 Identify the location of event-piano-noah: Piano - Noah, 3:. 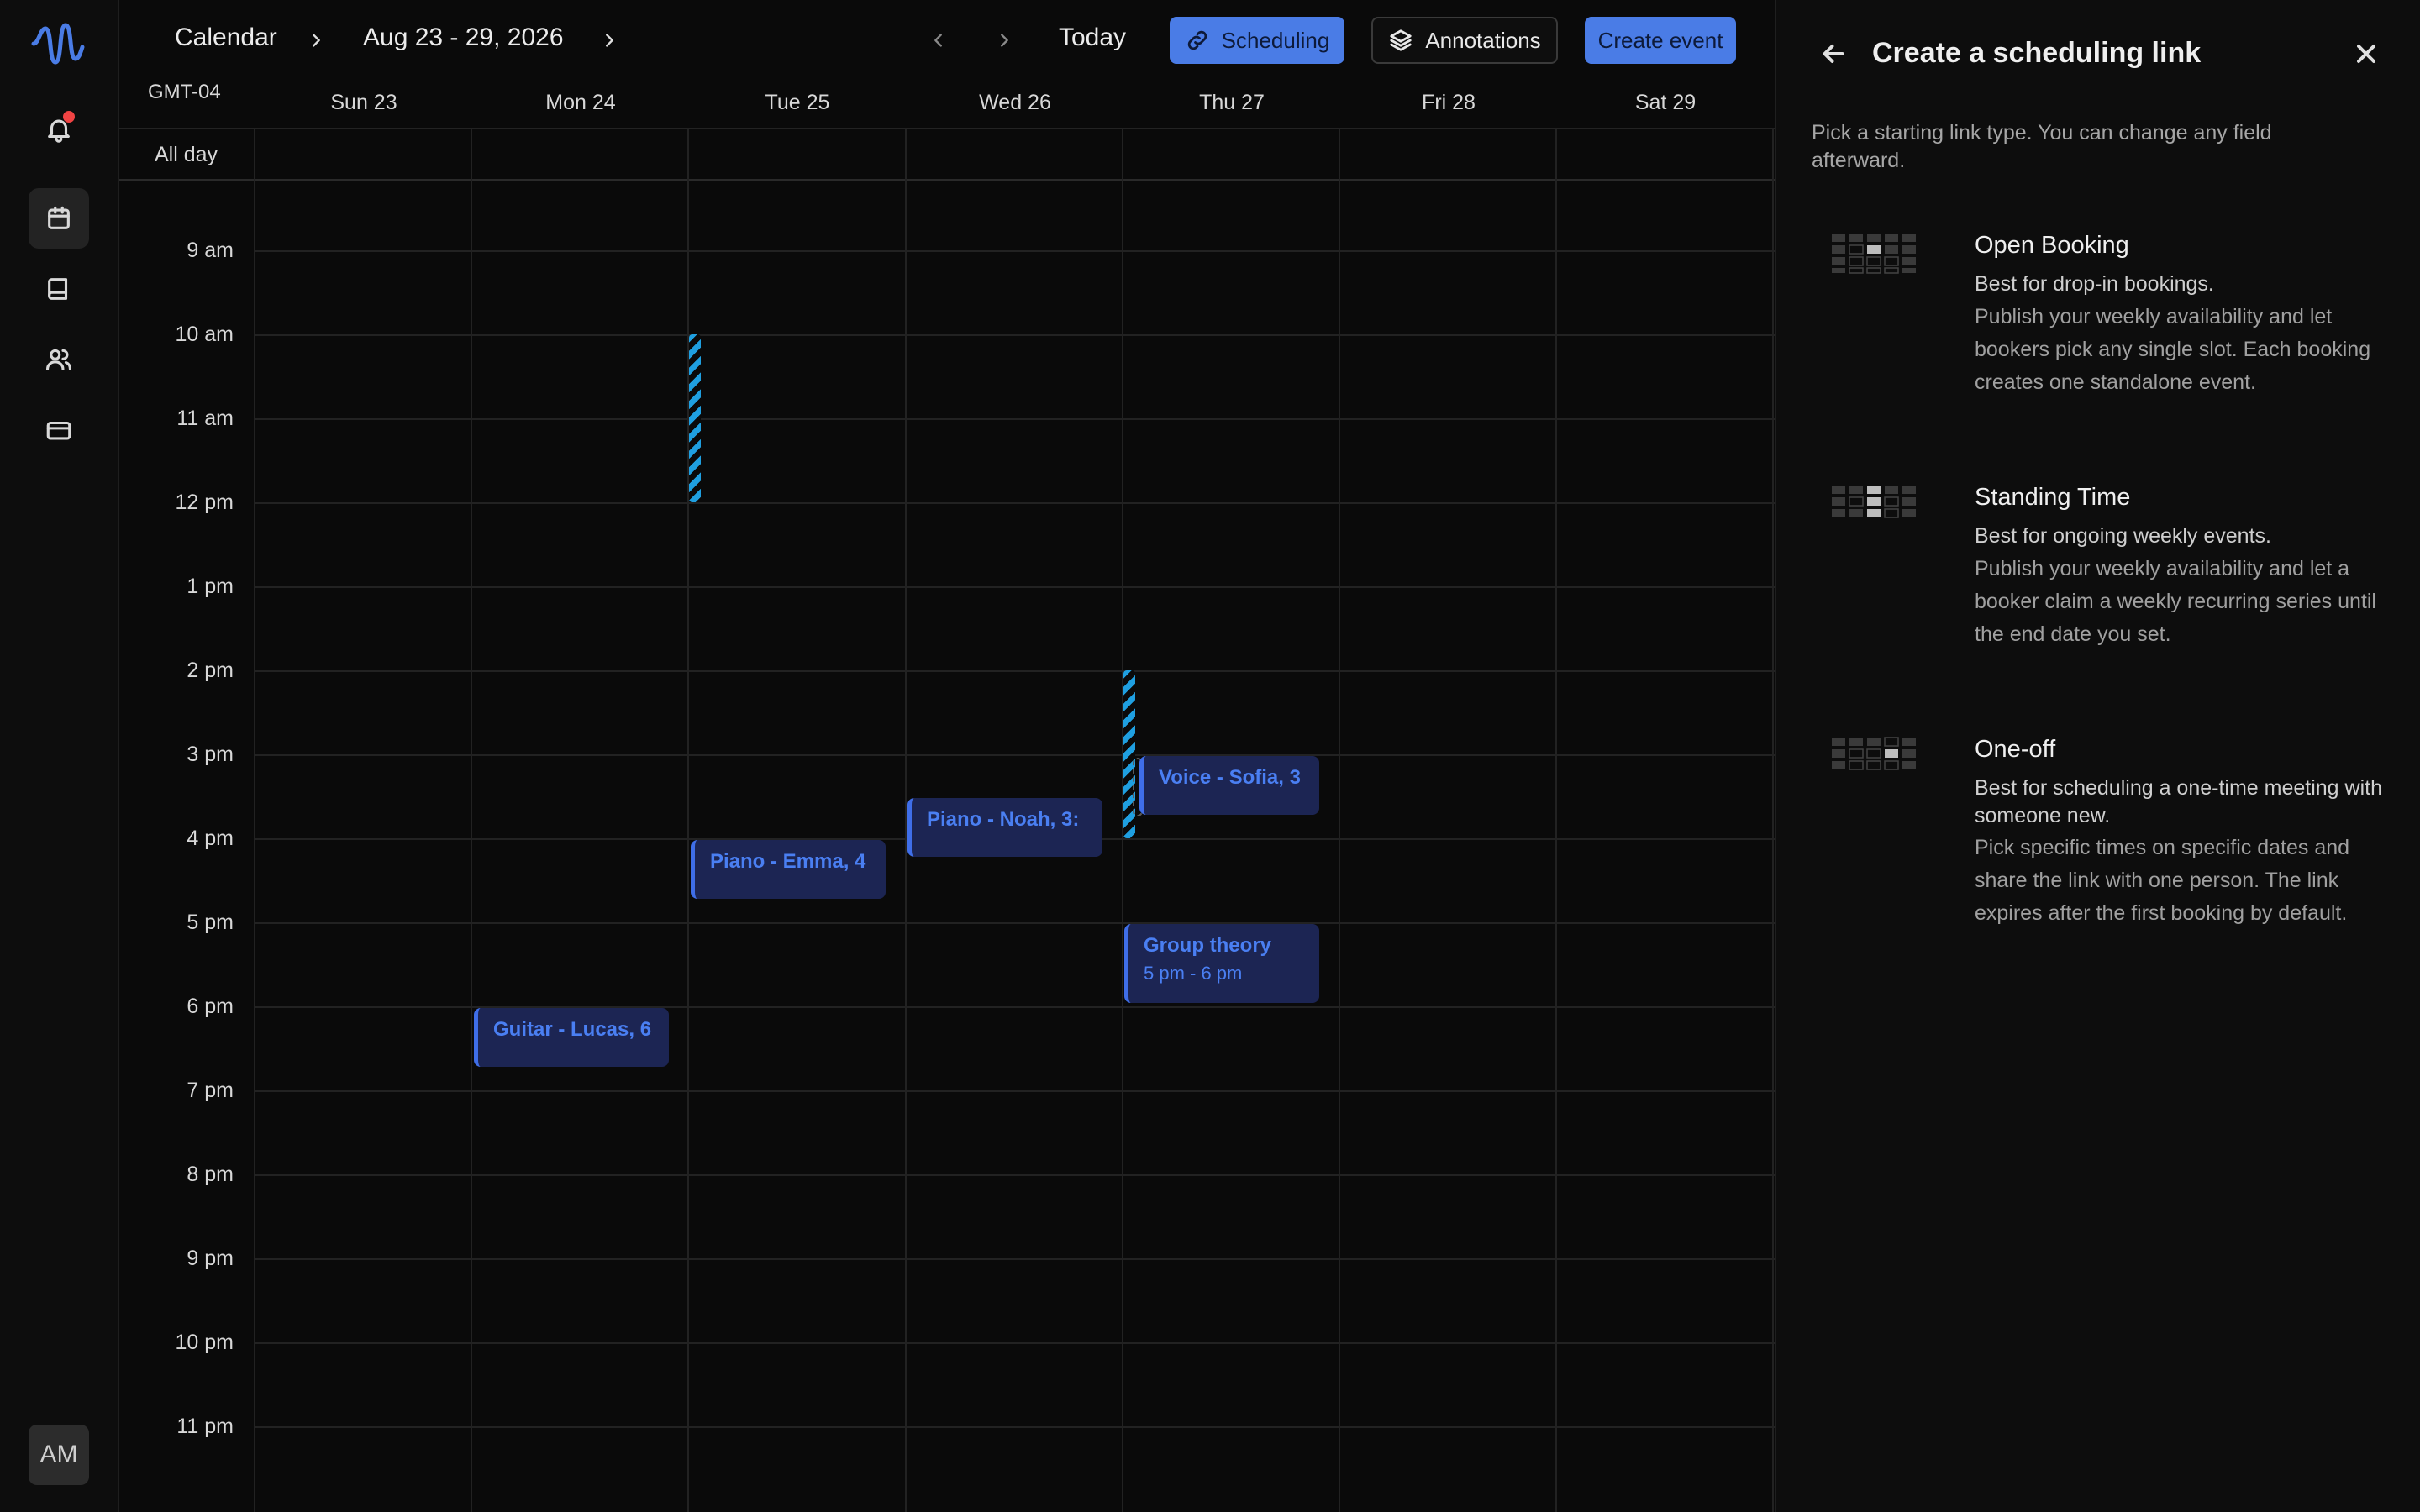
(1005, 827).